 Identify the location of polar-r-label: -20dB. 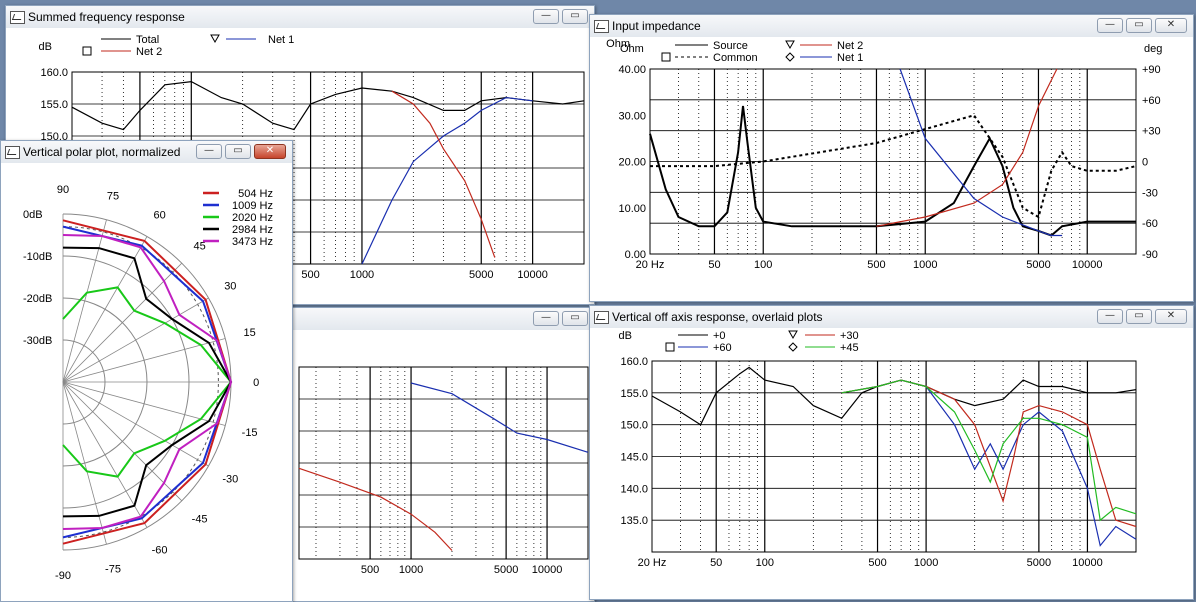
(37, 299).